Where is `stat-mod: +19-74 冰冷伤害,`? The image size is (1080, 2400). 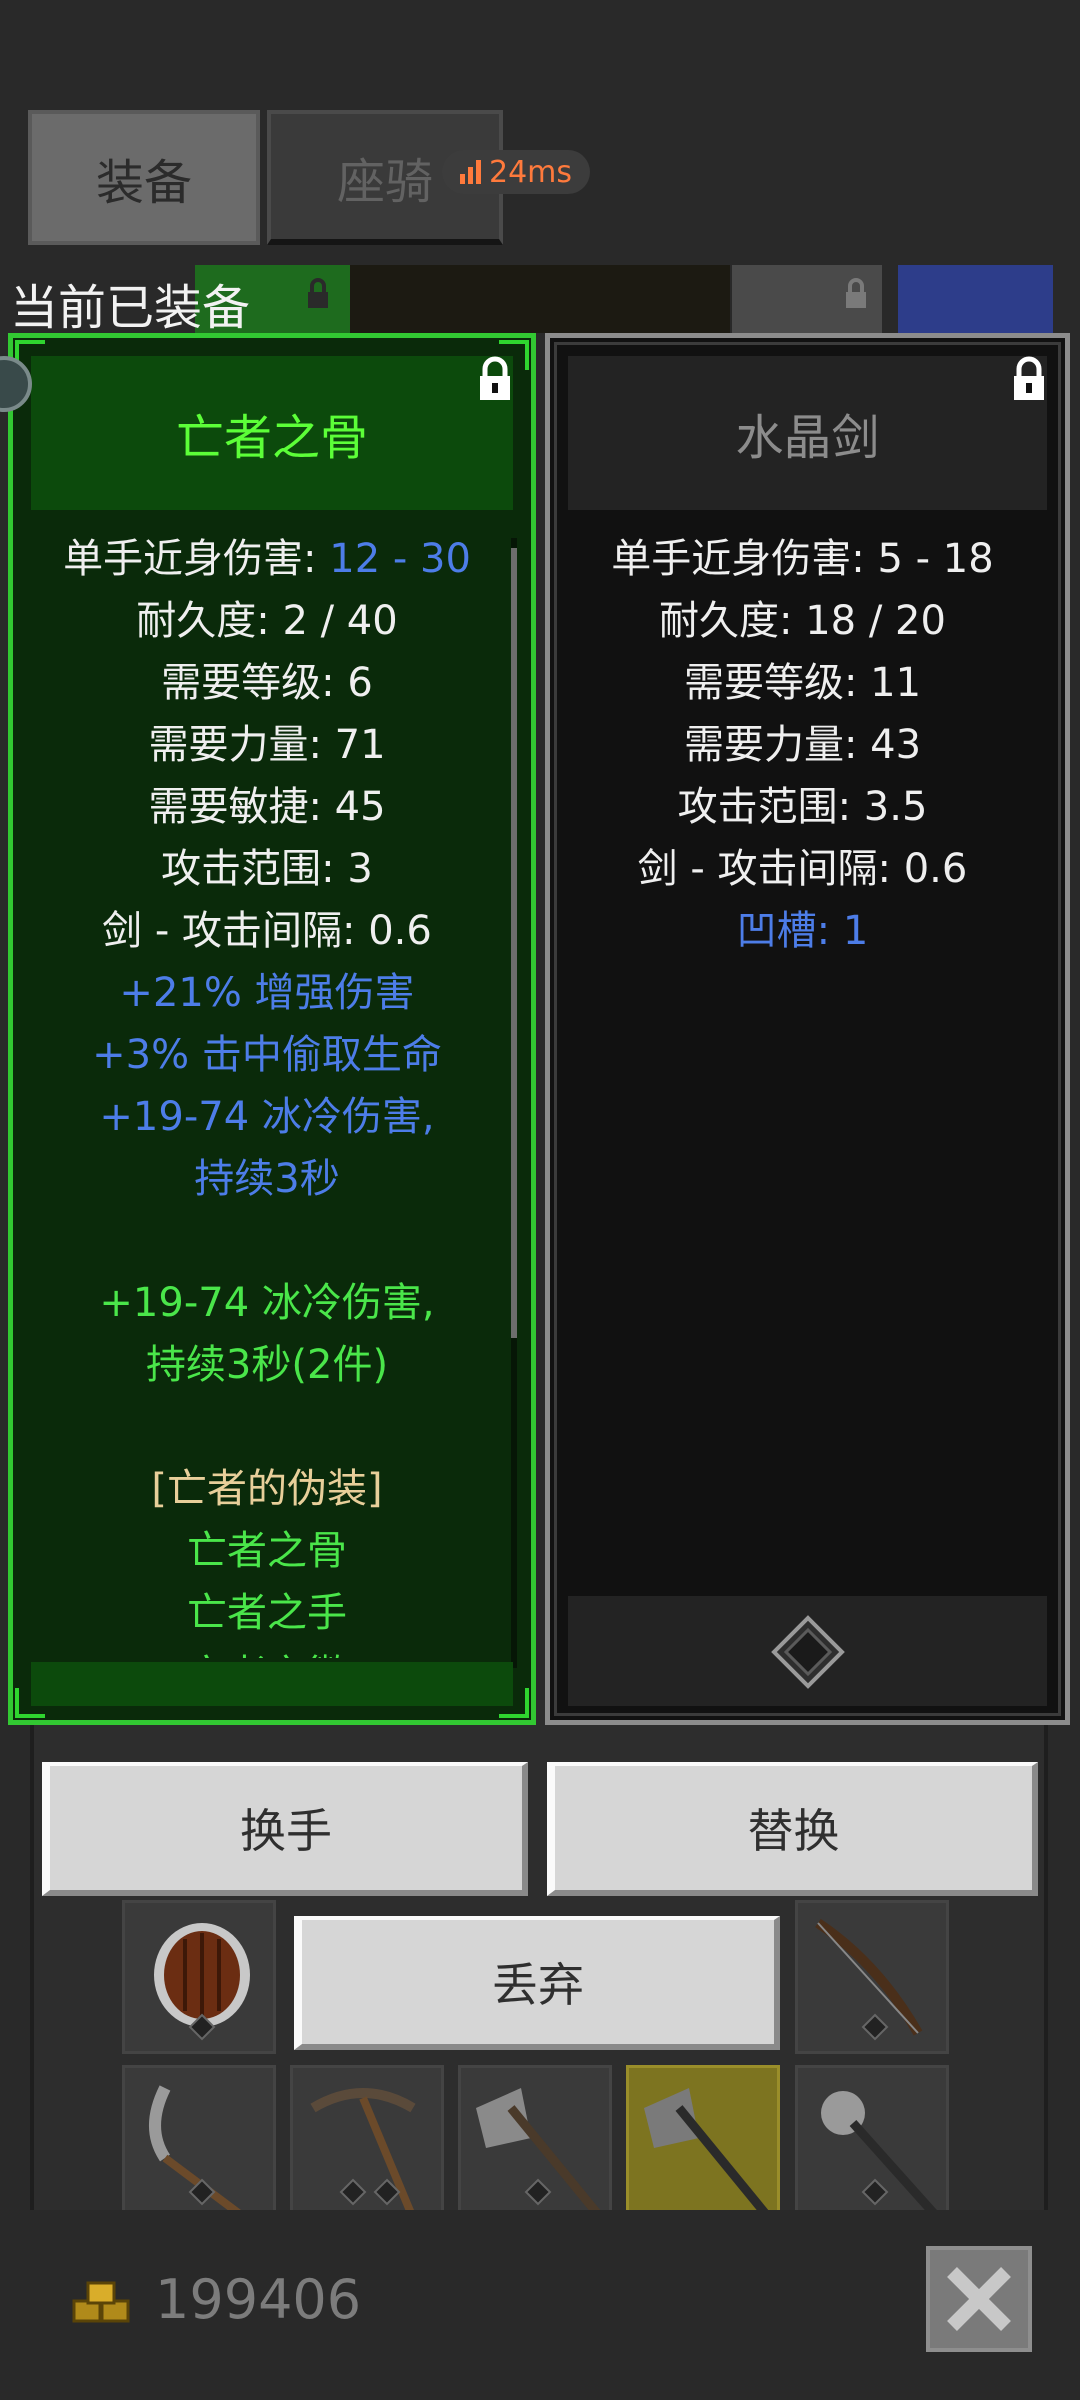
stat-mod: +19-74 冰冷伤害, is located at coordinates (267, 1117).